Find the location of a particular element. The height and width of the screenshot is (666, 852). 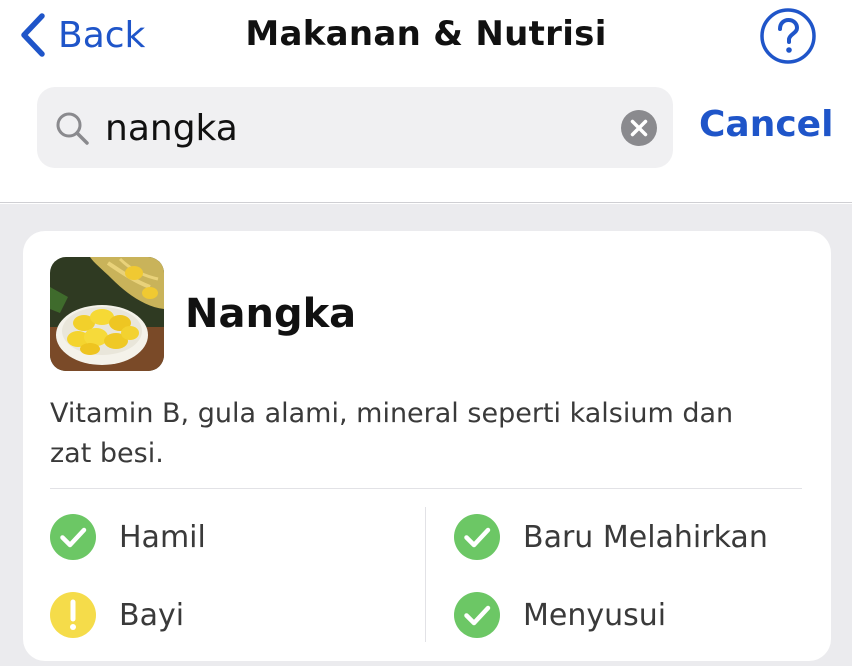

cancel-button: Cancel is located at coordinates (766, 124).